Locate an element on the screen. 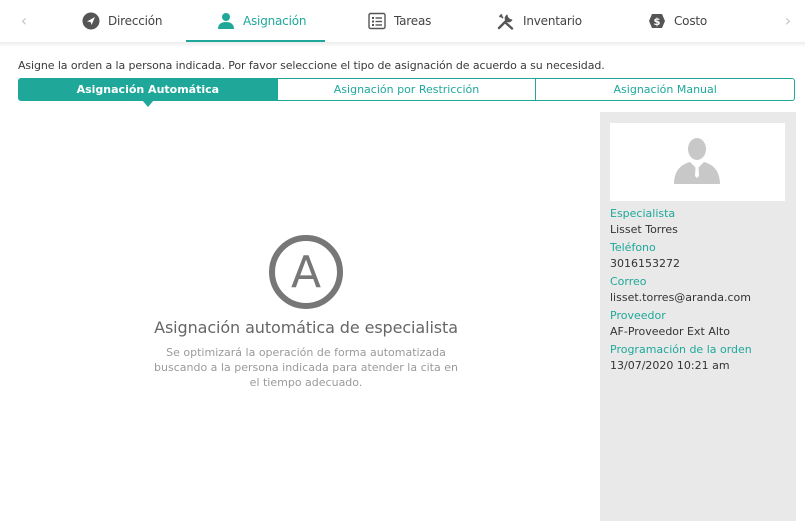 The width and height of the screenshot is (805, 521). specialist-email-field: Correo lisset.torres@aranda.com is located at coordinates (680, 290).